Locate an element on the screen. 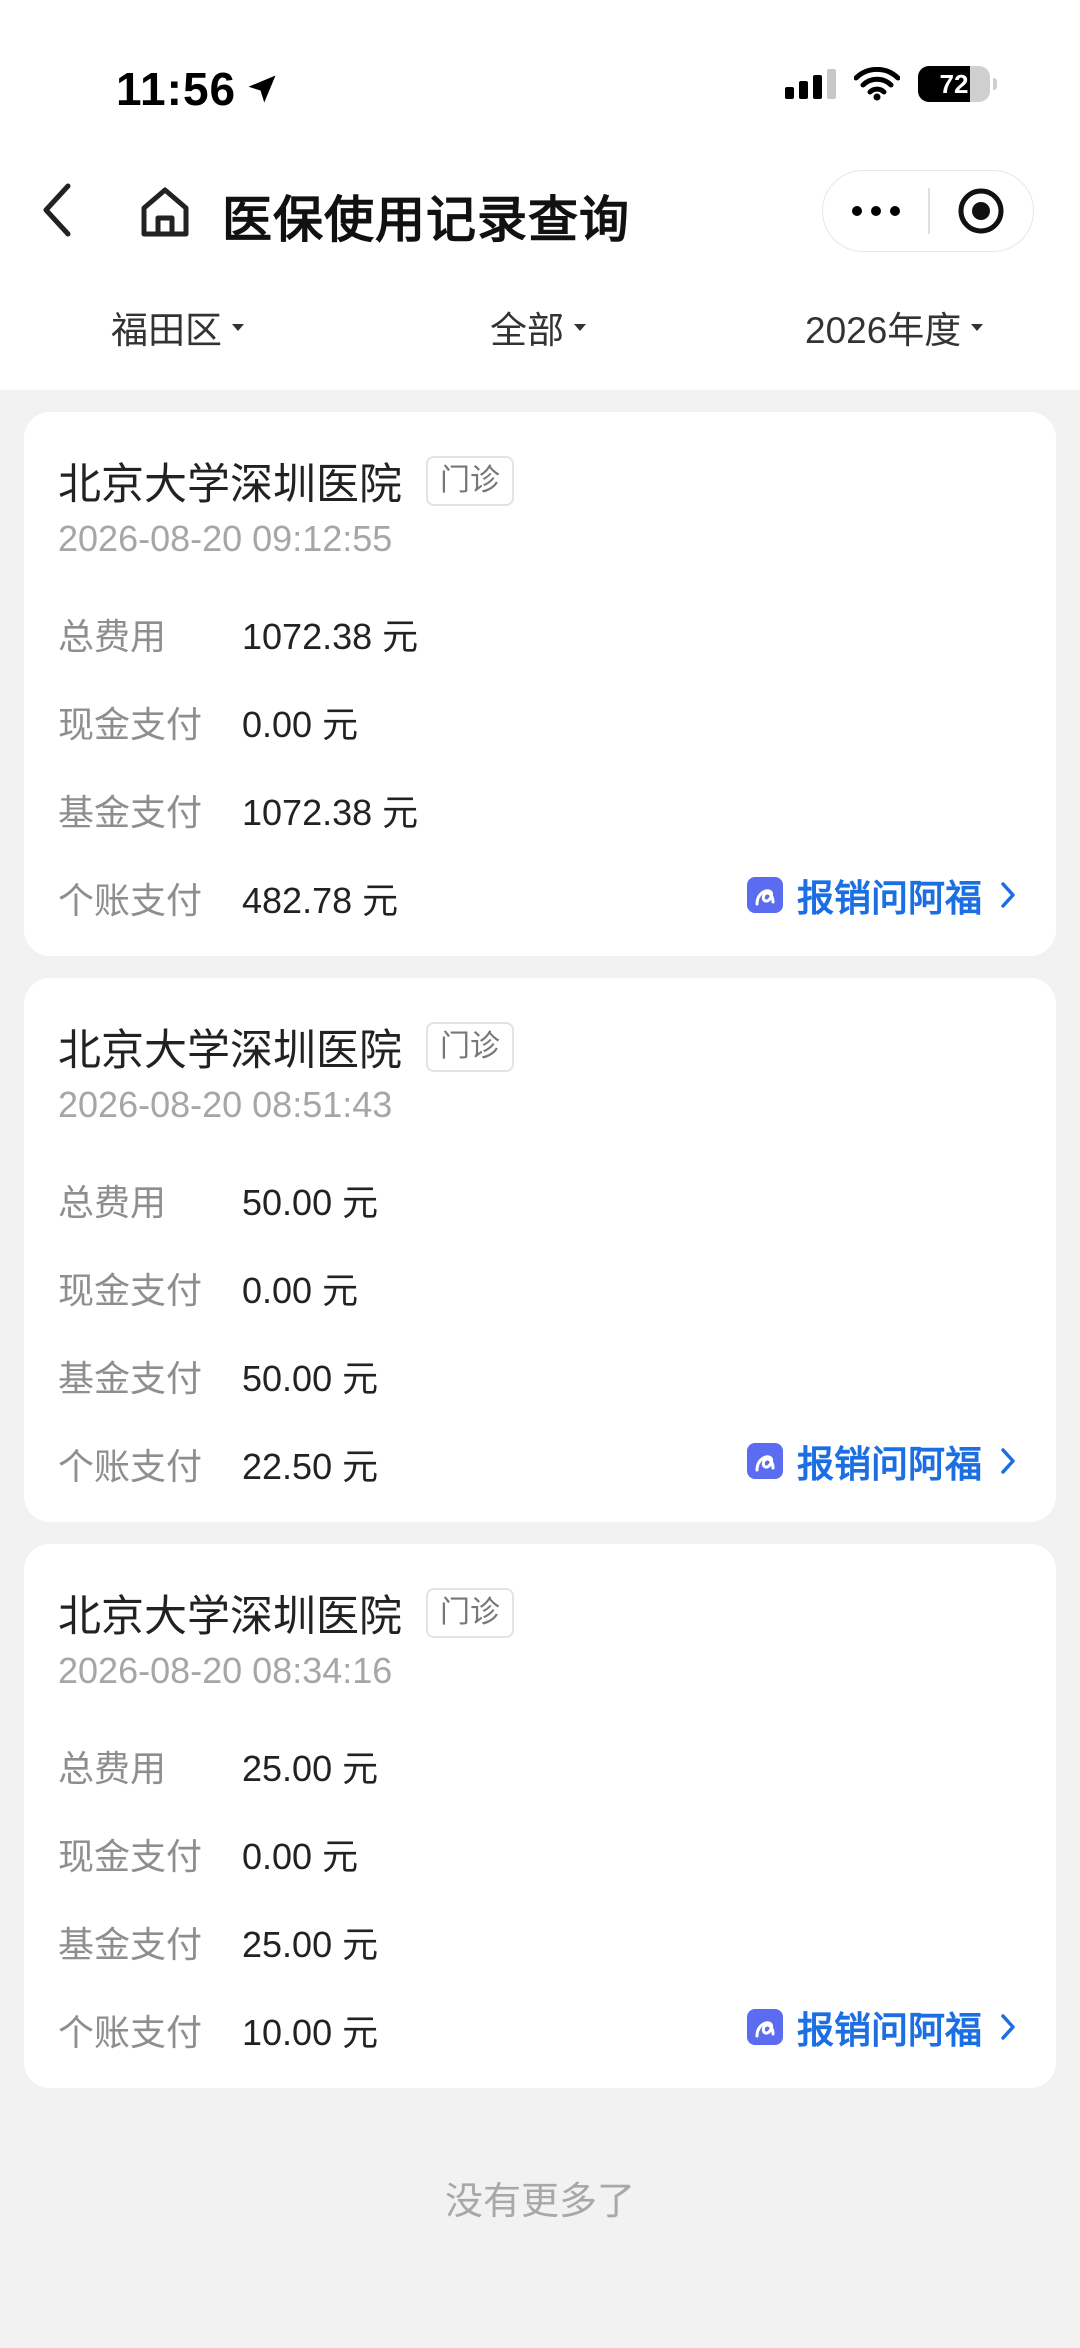 This screenshot has height=2348, width=1080. no-more-text: 没有更多了 is located at coordinates (539, 2202).